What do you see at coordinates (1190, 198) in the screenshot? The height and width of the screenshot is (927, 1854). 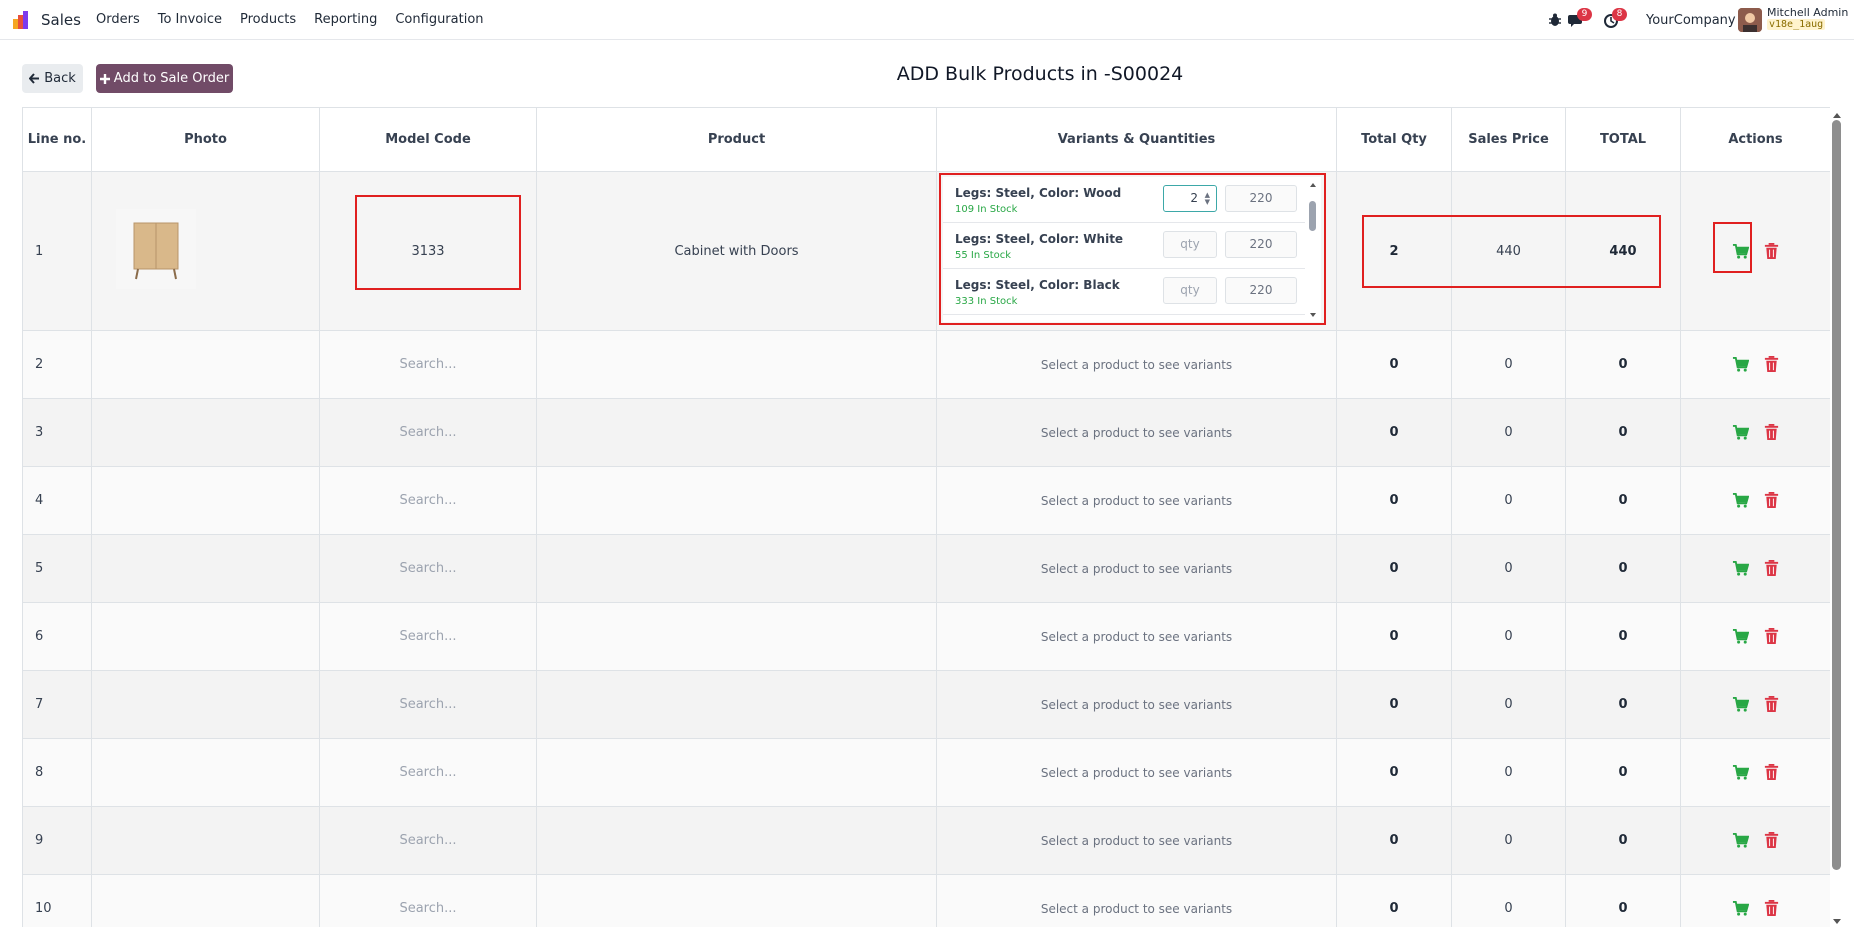 I see `variant-qty-input: 2 ▲ ▼` at bounding box center [1190, 198].